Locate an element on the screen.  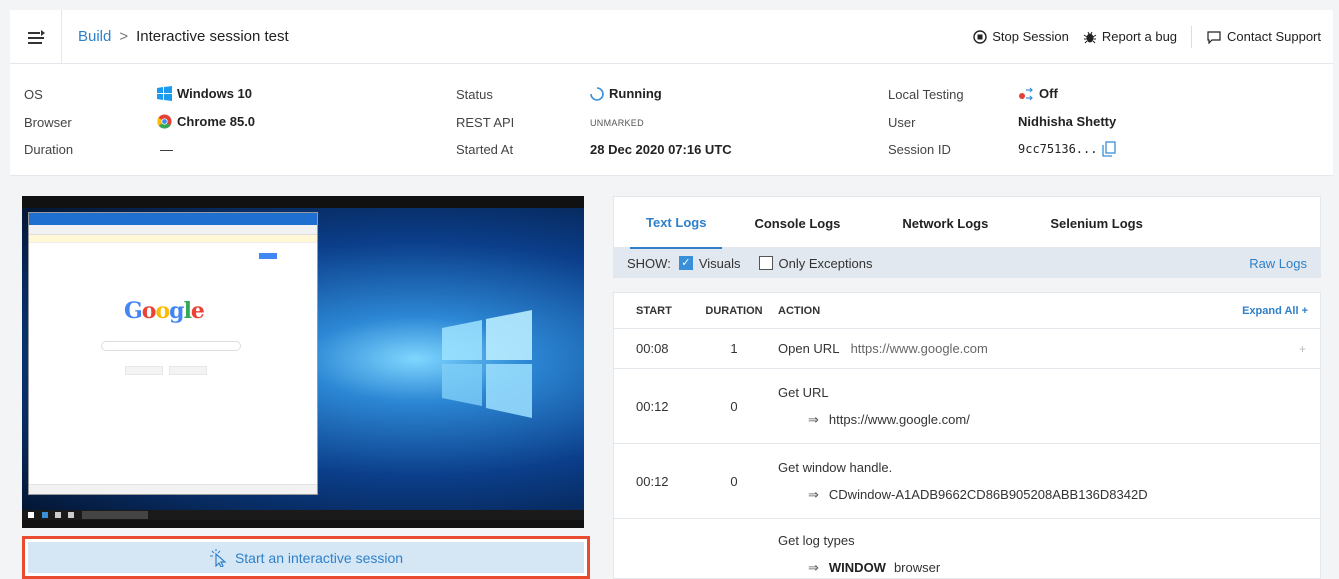
contact-support-button: Contact Support is located at coordinates (1263, 36).